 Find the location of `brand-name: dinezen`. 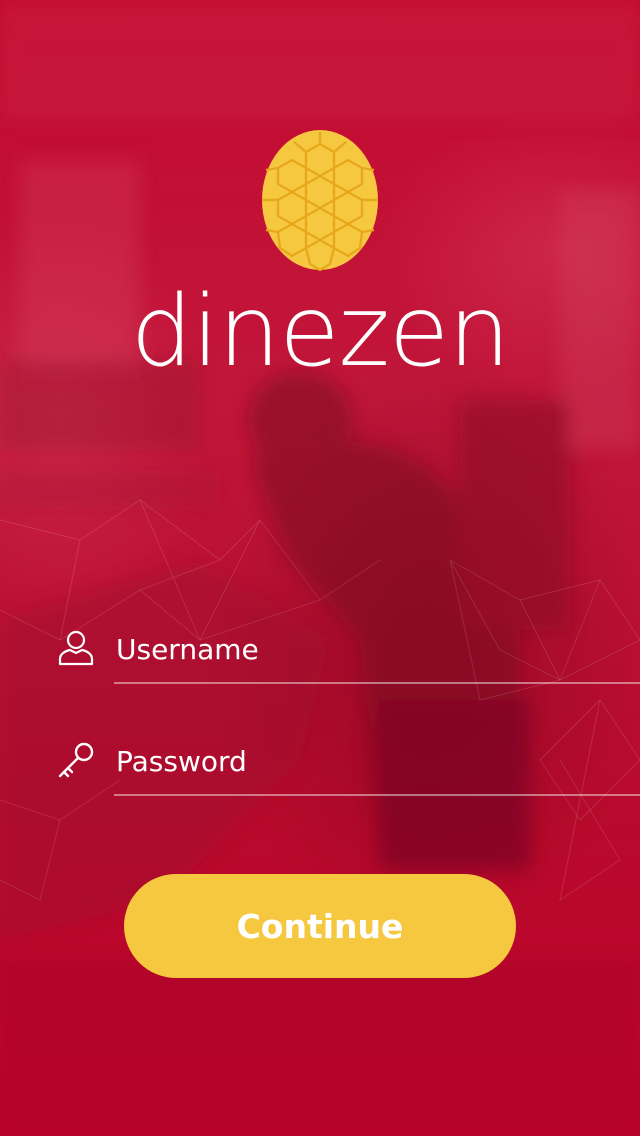

brand-name: dinezen is located at coordinates (320, 332).